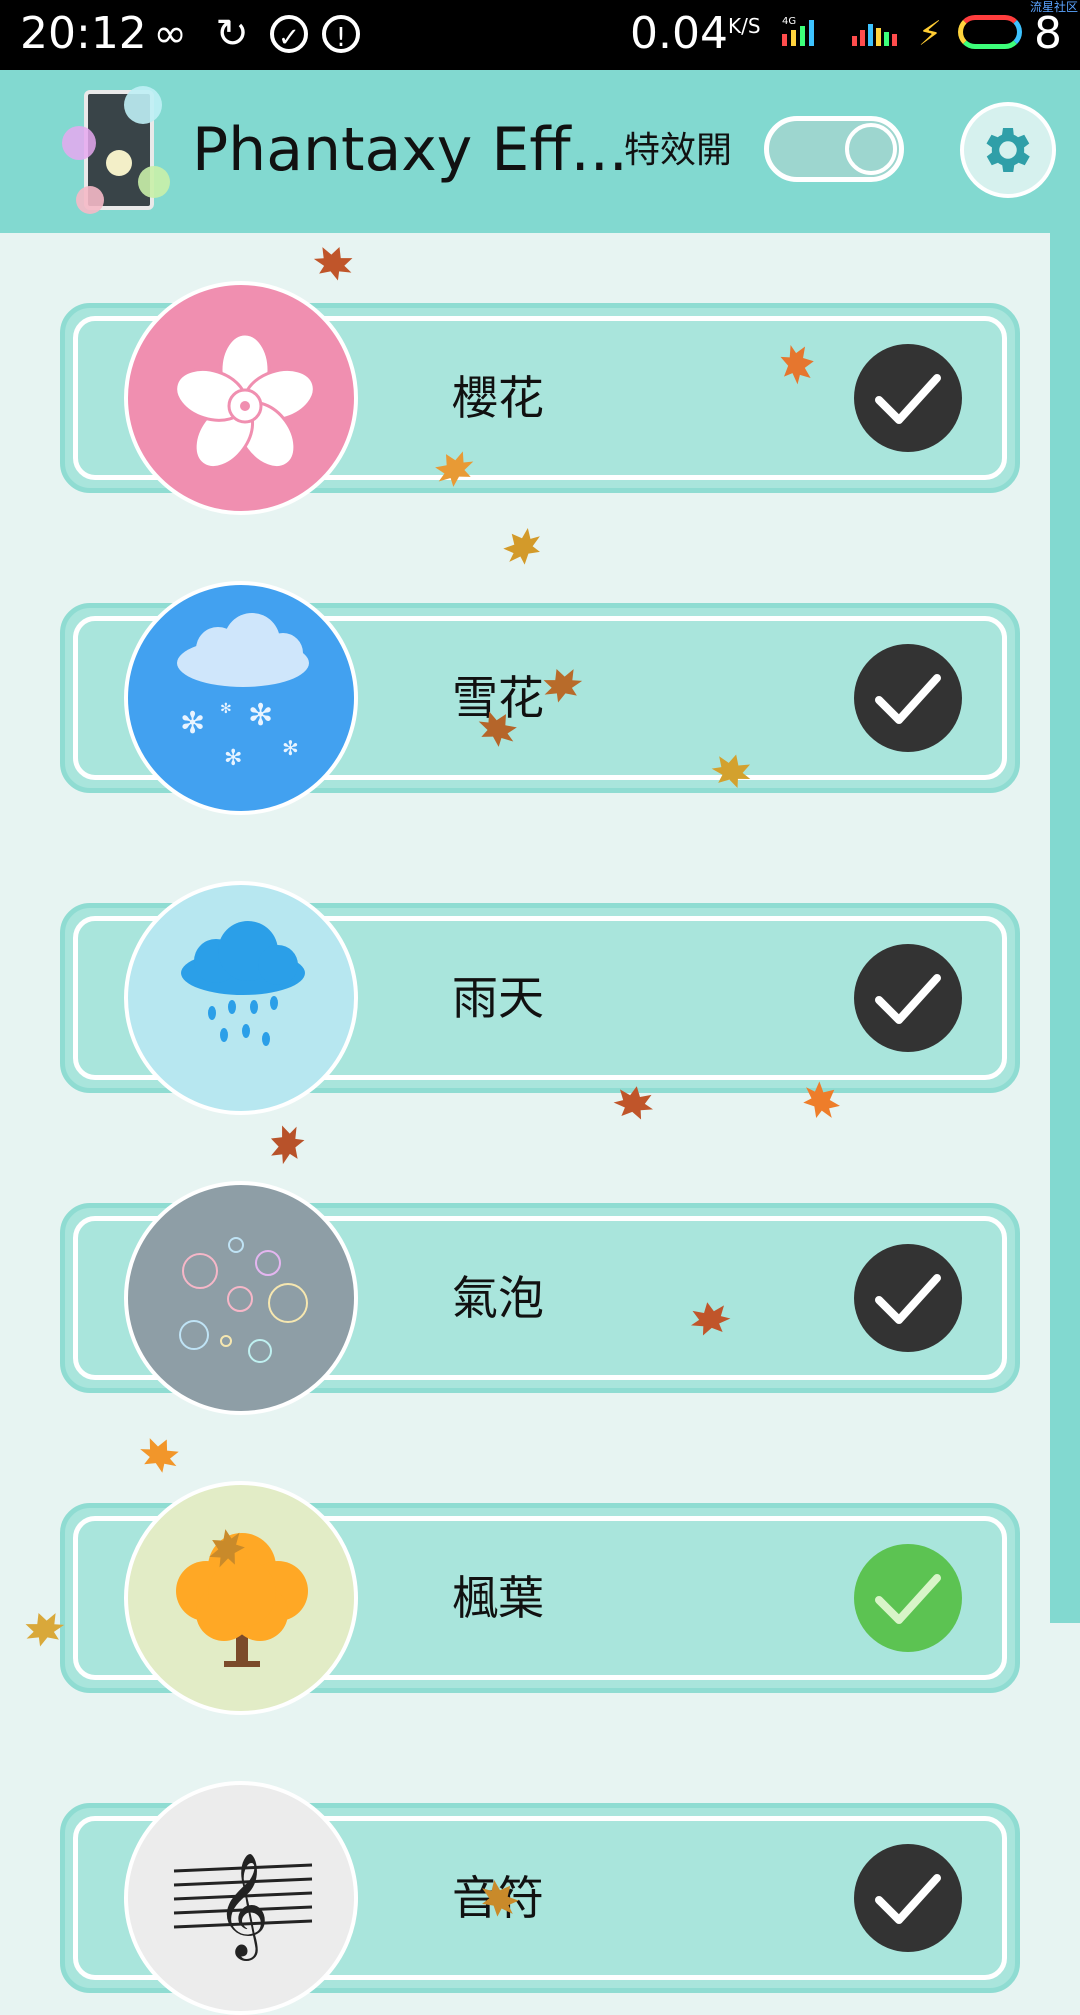 The width and height of the screenshot is (1080, 2015). What do you see at coordinates (834, 149) in the screenshot?
I see `effect-toggle` at bounding box center [834, 149].